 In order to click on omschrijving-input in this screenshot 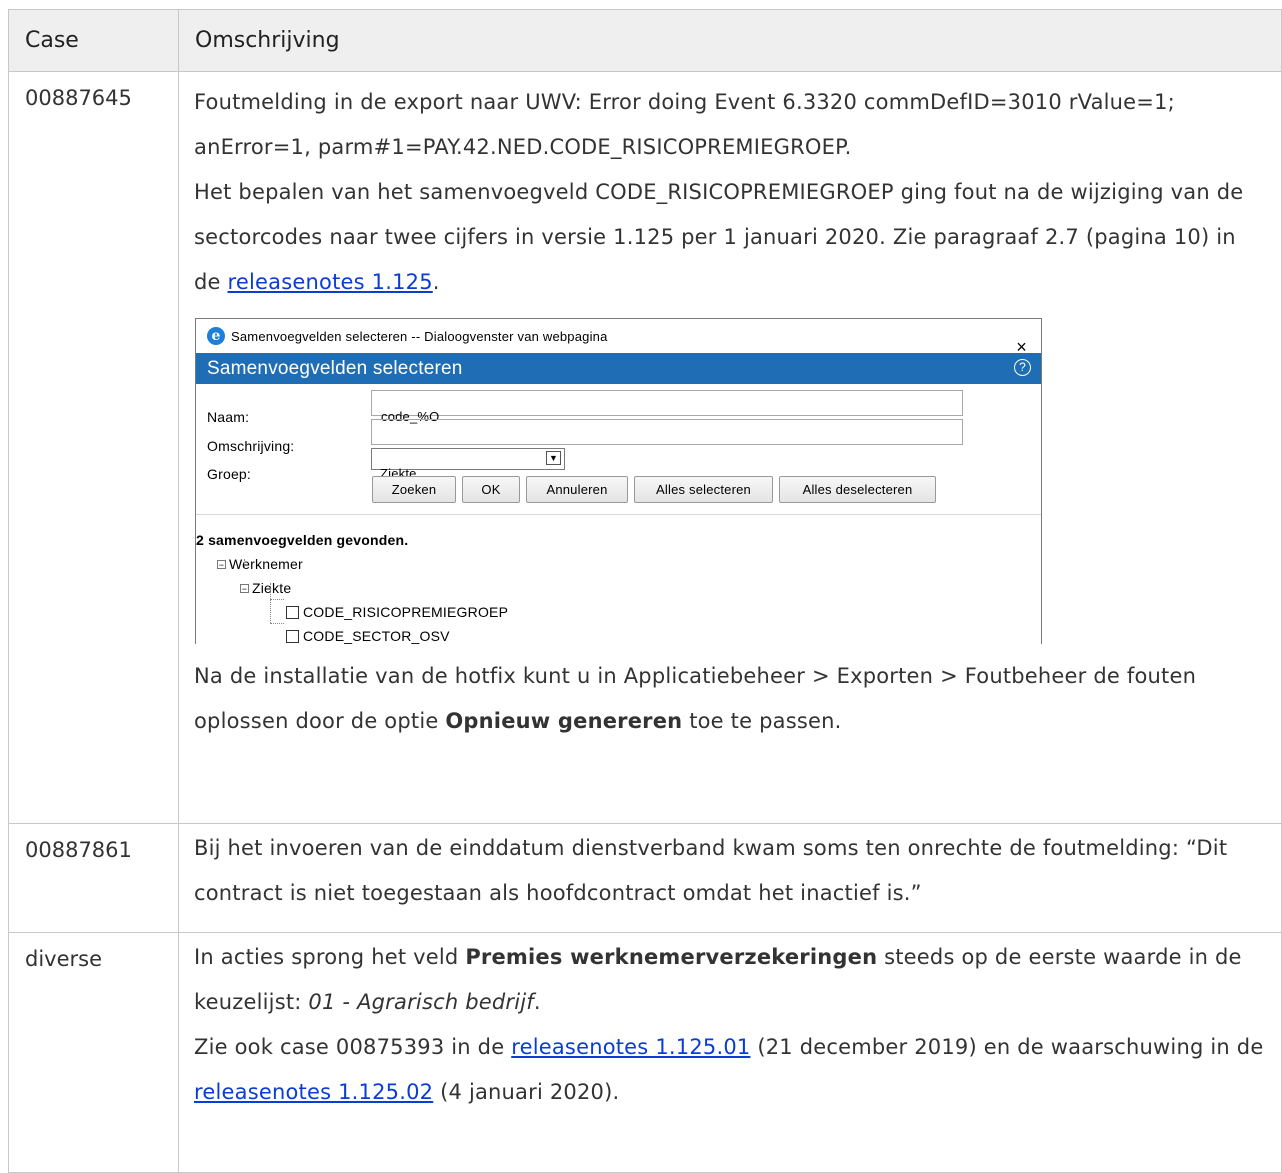, I will do `click(667, 432)`.